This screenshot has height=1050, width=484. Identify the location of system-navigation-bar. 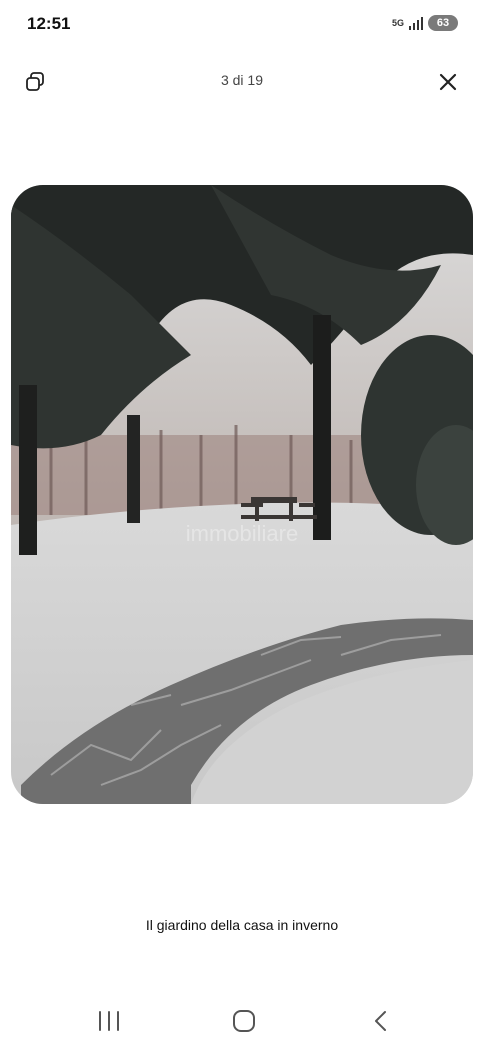
(242, 1020).